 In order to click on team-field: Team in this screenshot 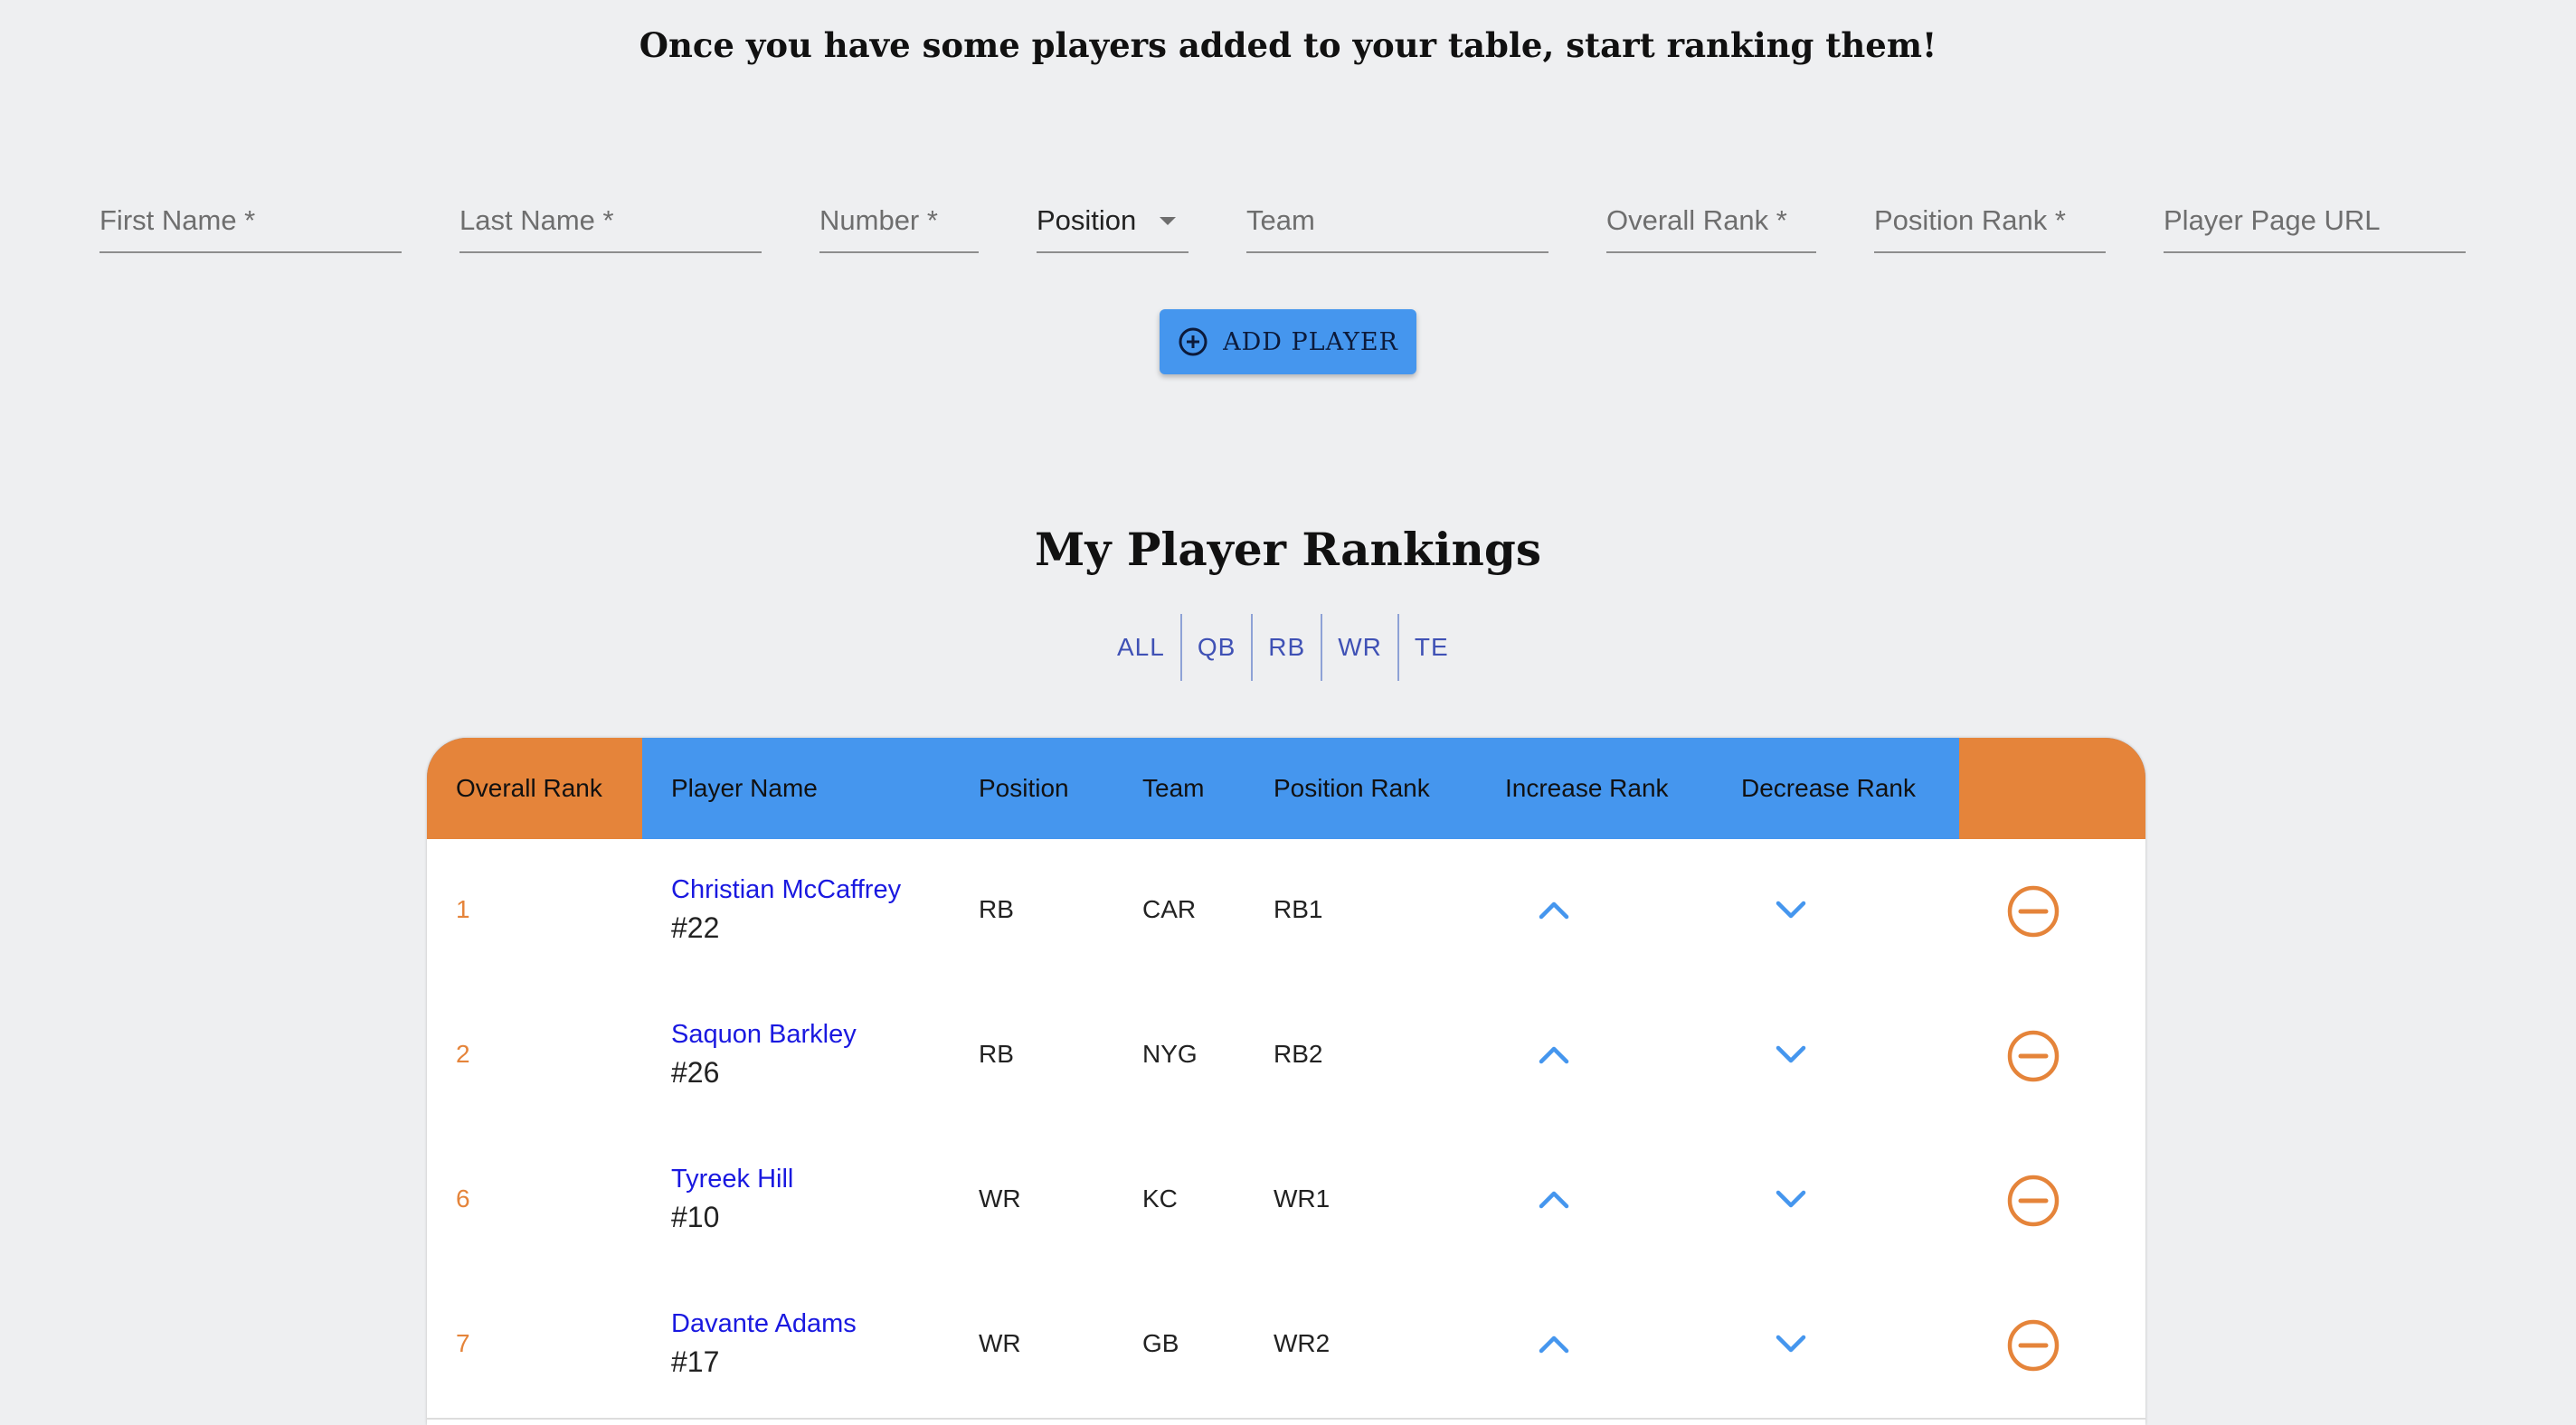, I will do `click(1397, 215)`.